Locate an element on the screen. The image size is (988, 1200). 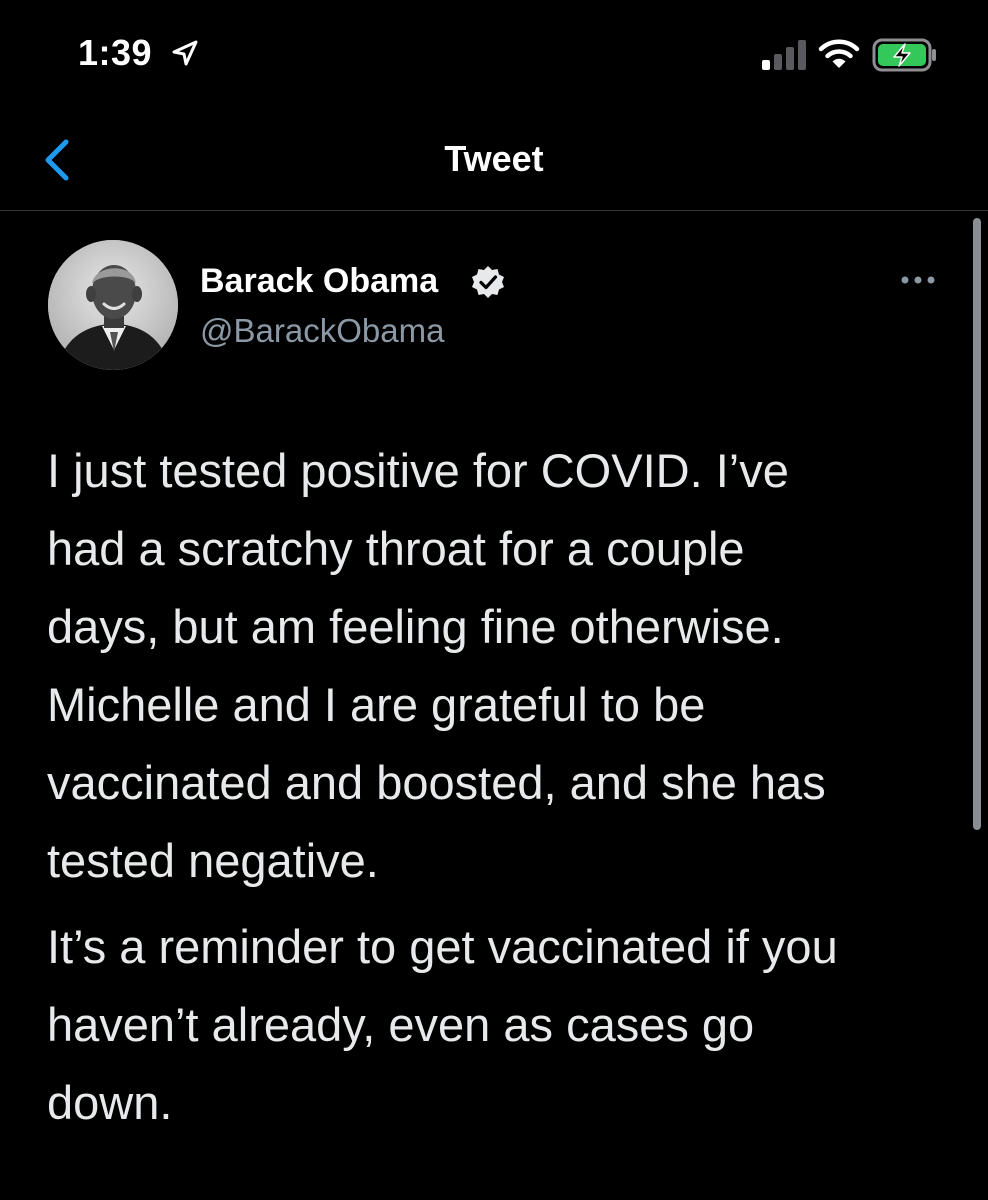
scrollbar is located at coordinates (977, 524).